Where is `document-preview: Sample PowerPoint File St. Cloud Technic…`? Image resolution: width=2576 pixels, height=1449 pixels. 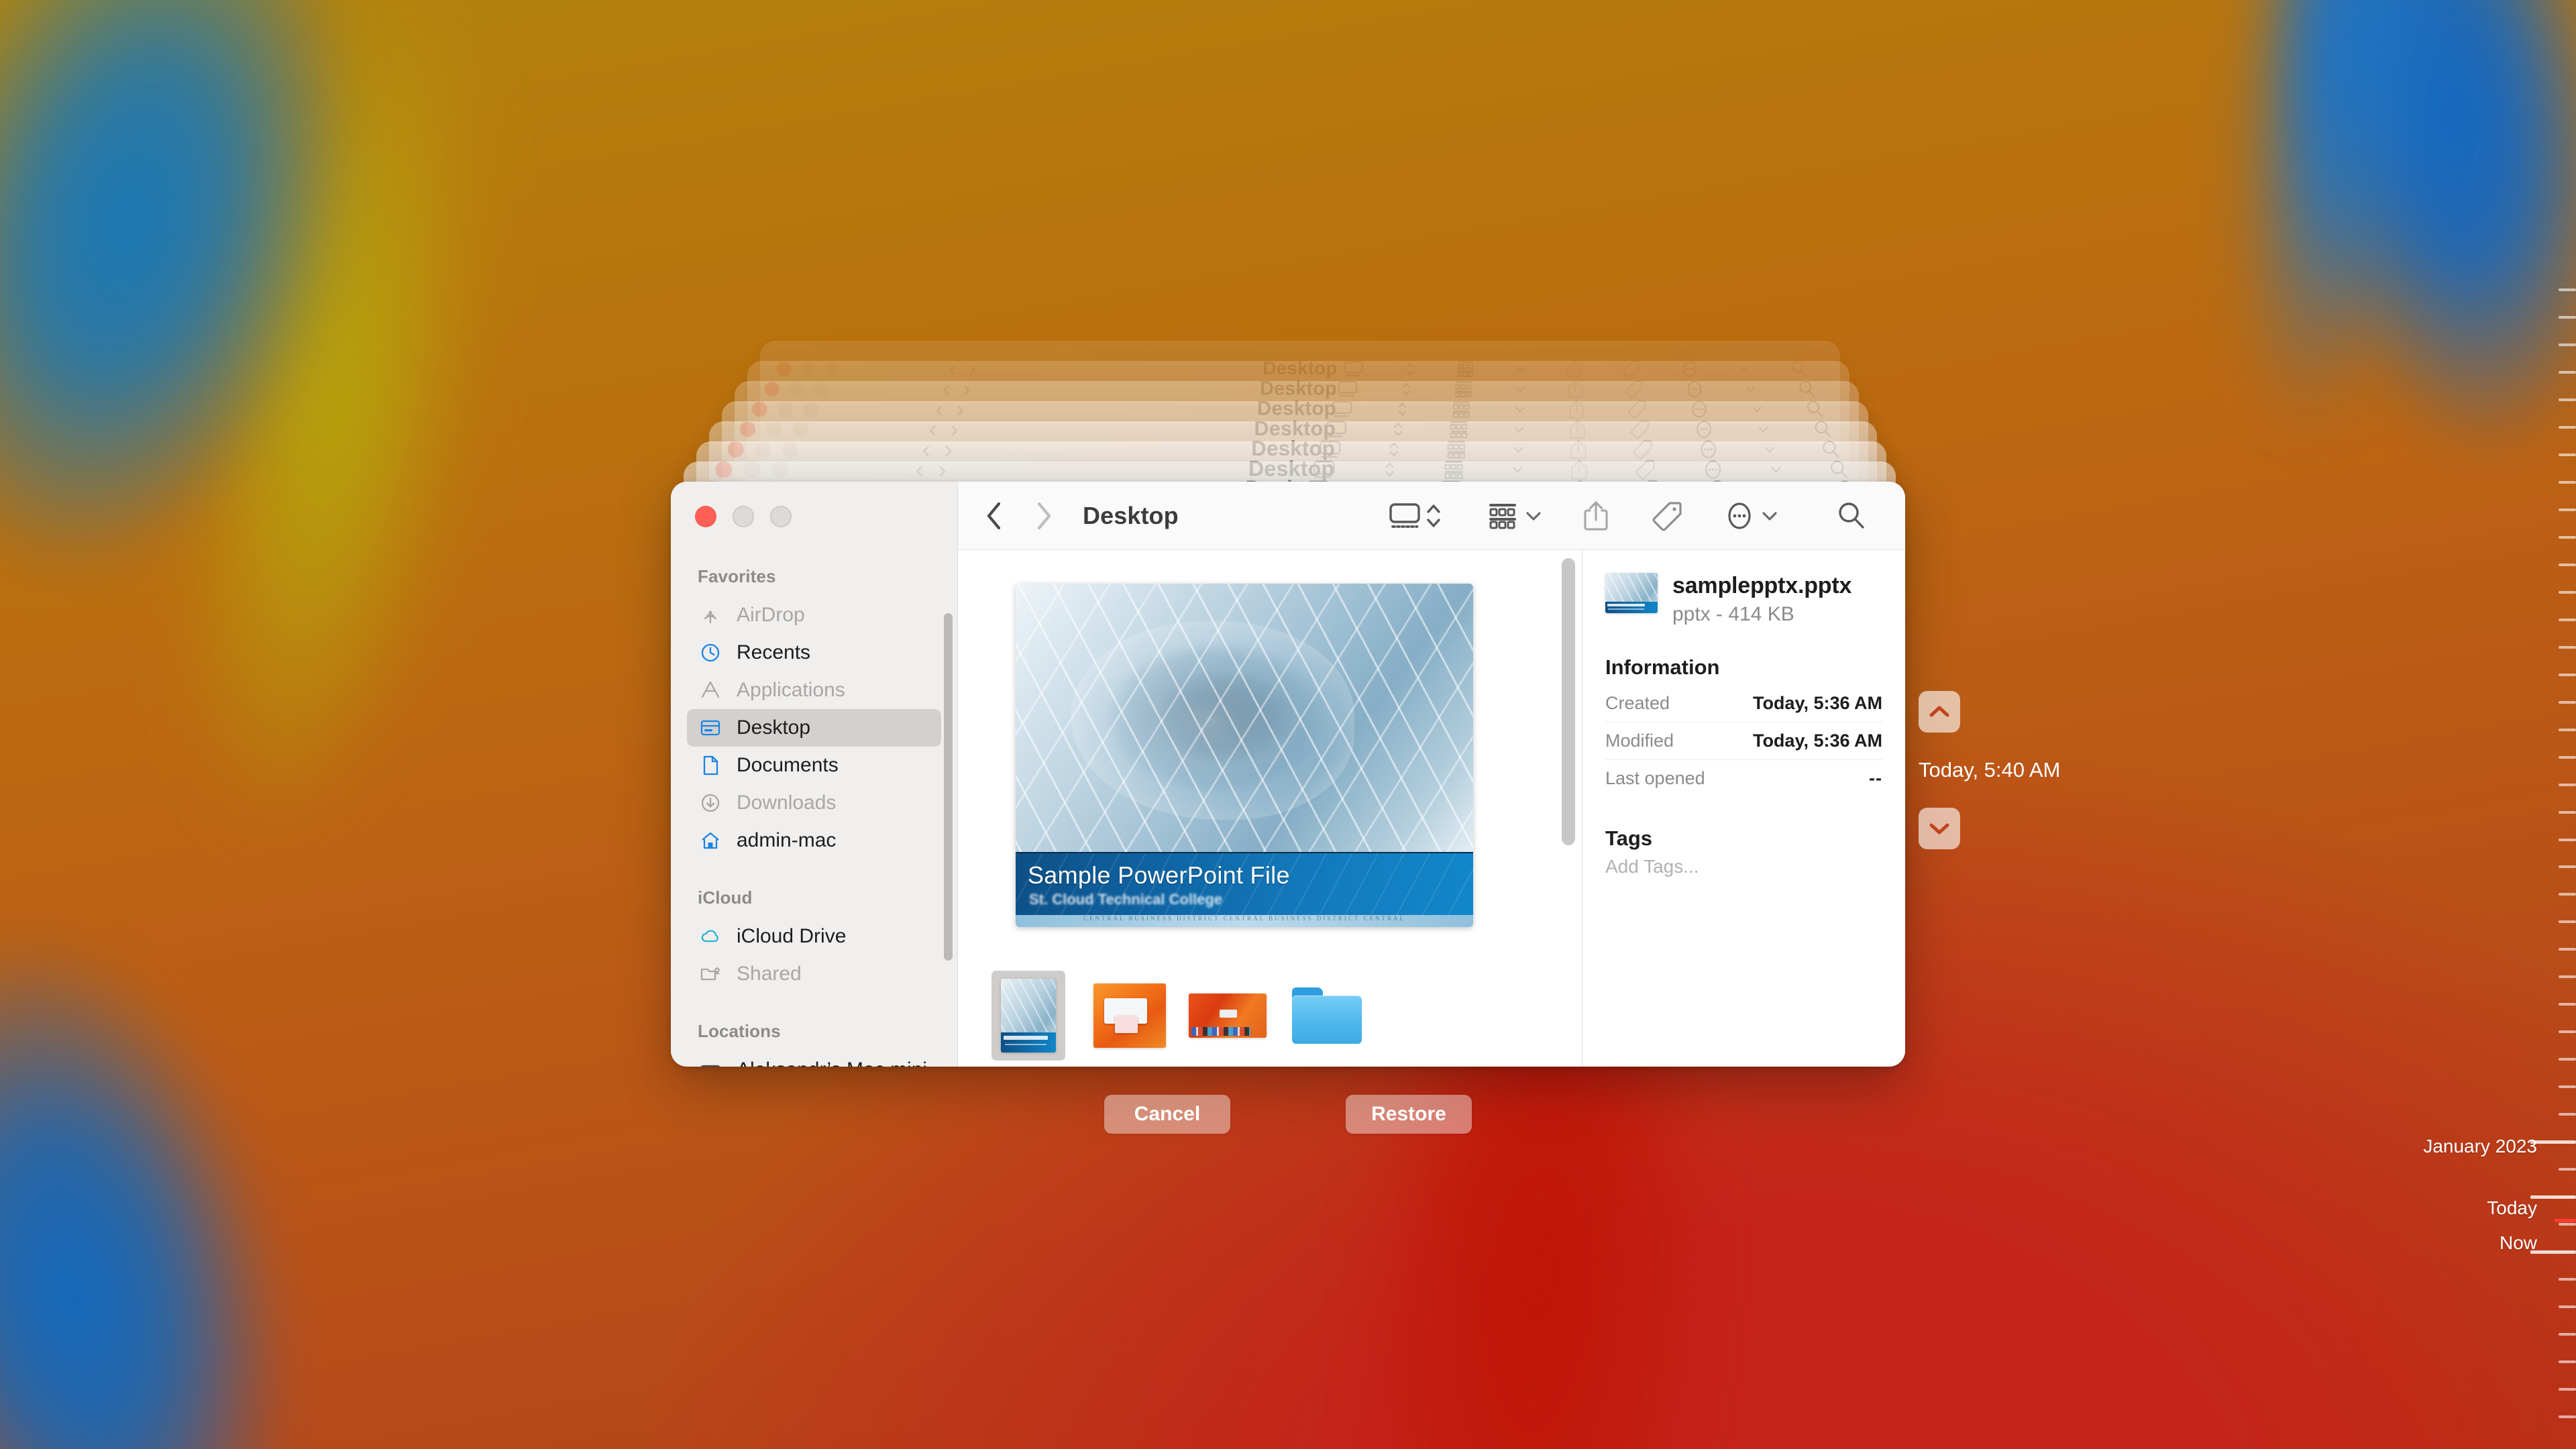
document-preview: Sample PowerPoint File St. Cloud Technic… is located at coordinates (1244, 755).